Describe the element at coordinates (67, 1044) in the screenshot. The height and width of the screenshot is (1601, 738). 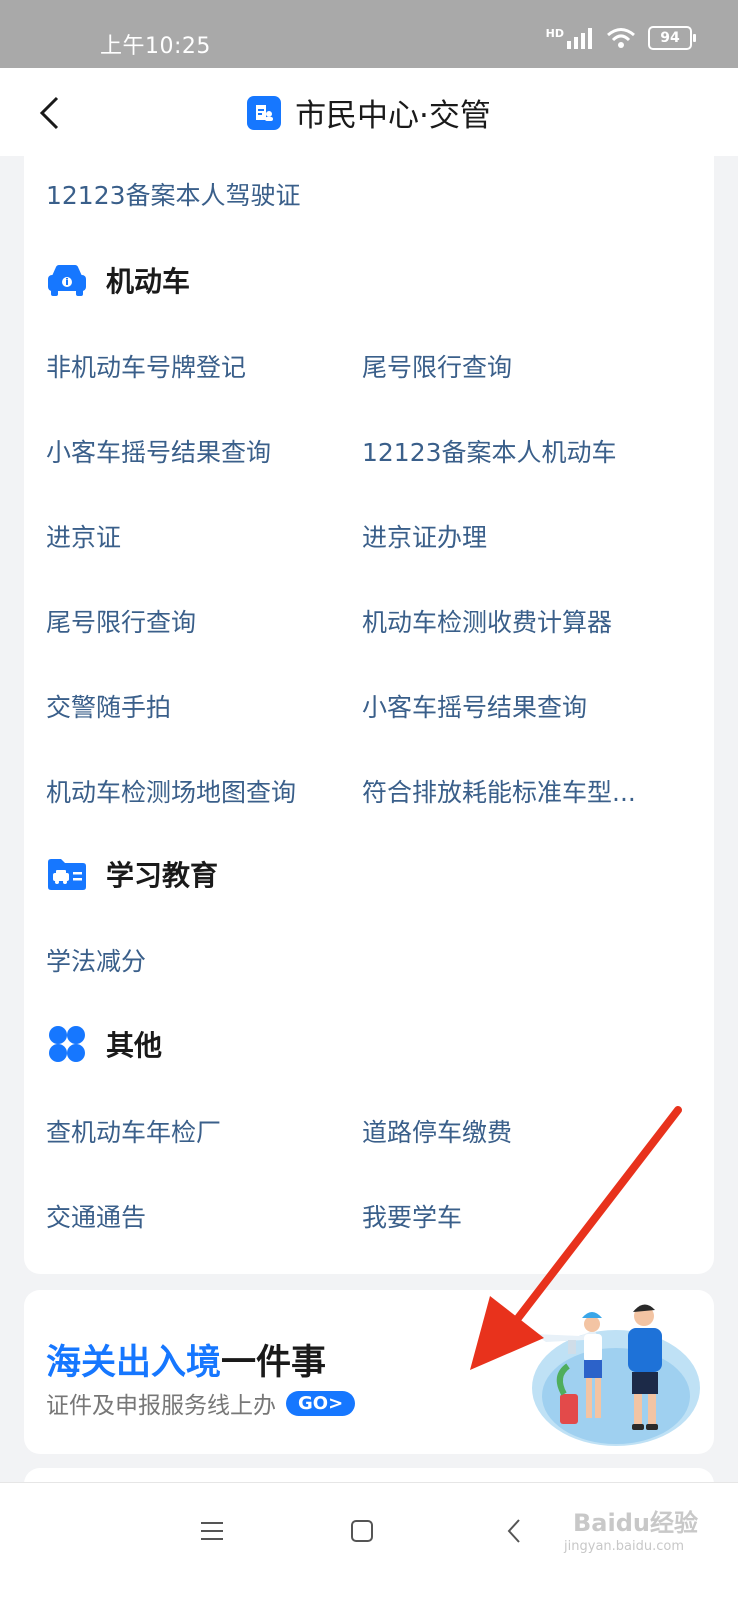
I see `four-petal-icon` at that location.